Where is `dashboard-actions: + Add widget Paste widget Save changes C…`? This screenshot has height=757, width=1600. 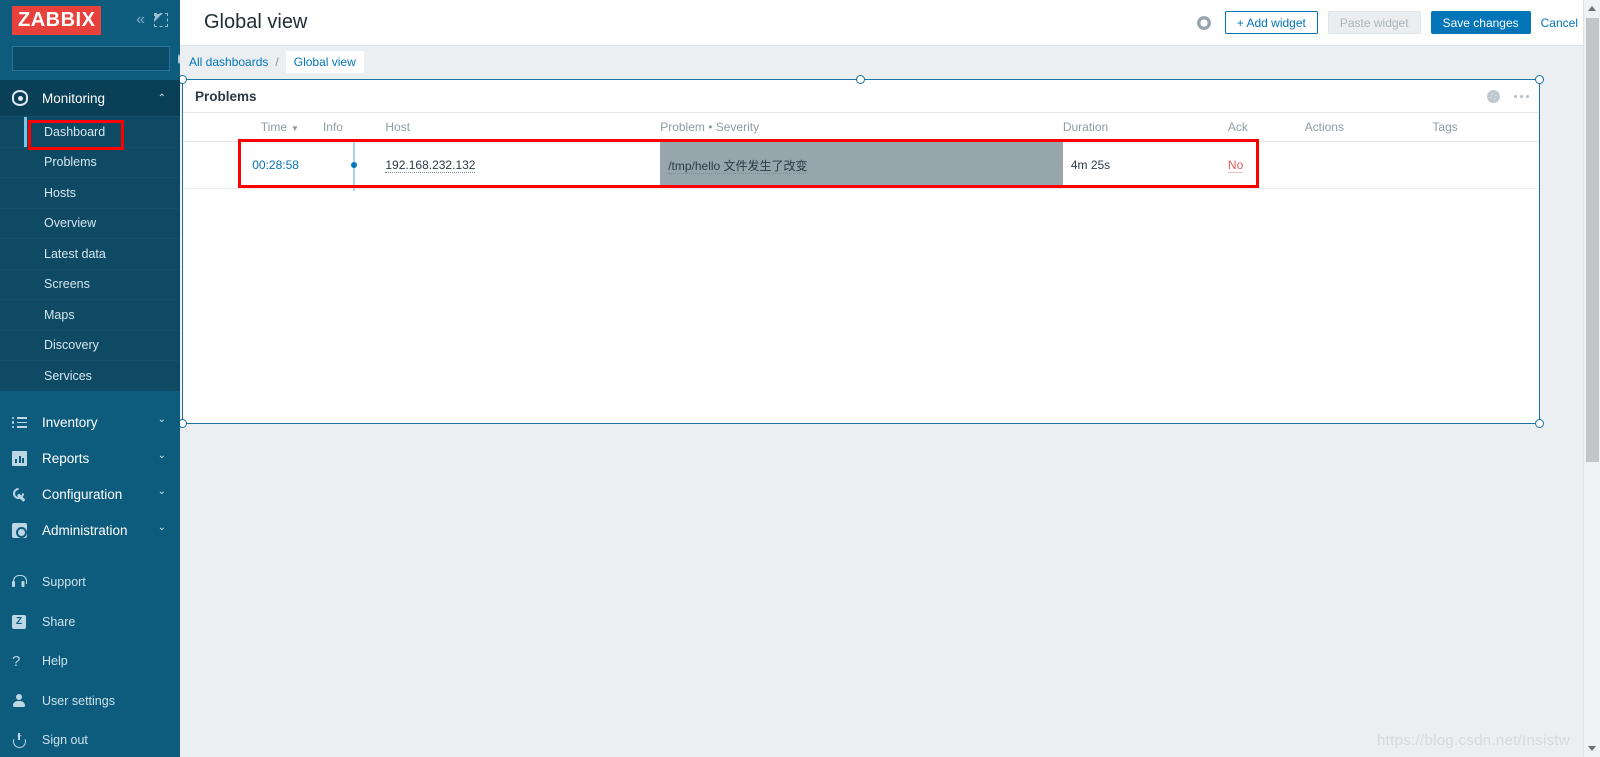 dashboard-actions: + Add widget Paste widget Save changes C… is located at coordinates (1387, 22).